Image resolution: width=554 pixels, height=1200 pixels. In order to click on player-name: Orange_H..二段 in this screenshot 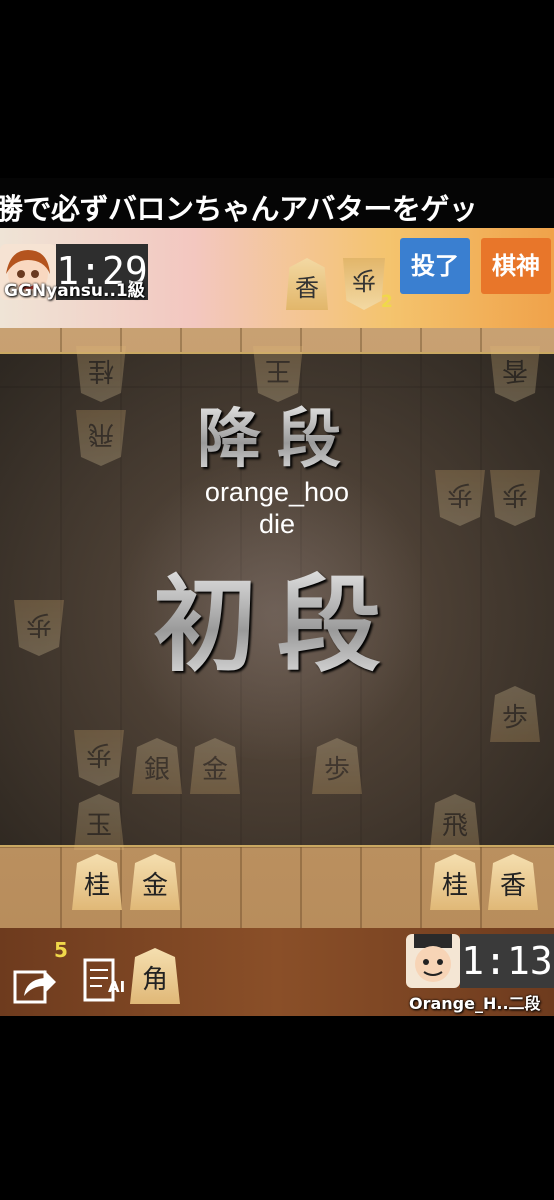, I will do `click(475, 1003)`.